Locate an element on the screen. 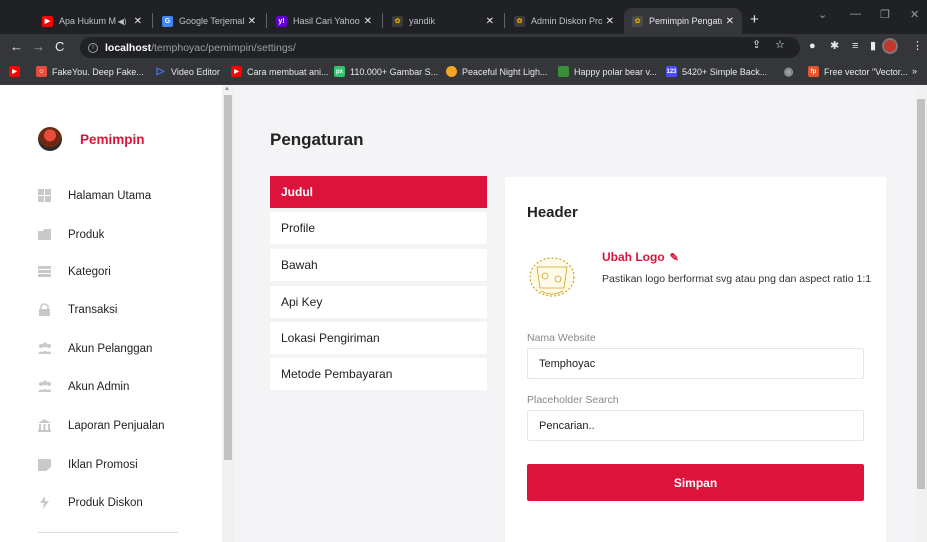  save-button: Simpan is located at coordinates (695, 482).